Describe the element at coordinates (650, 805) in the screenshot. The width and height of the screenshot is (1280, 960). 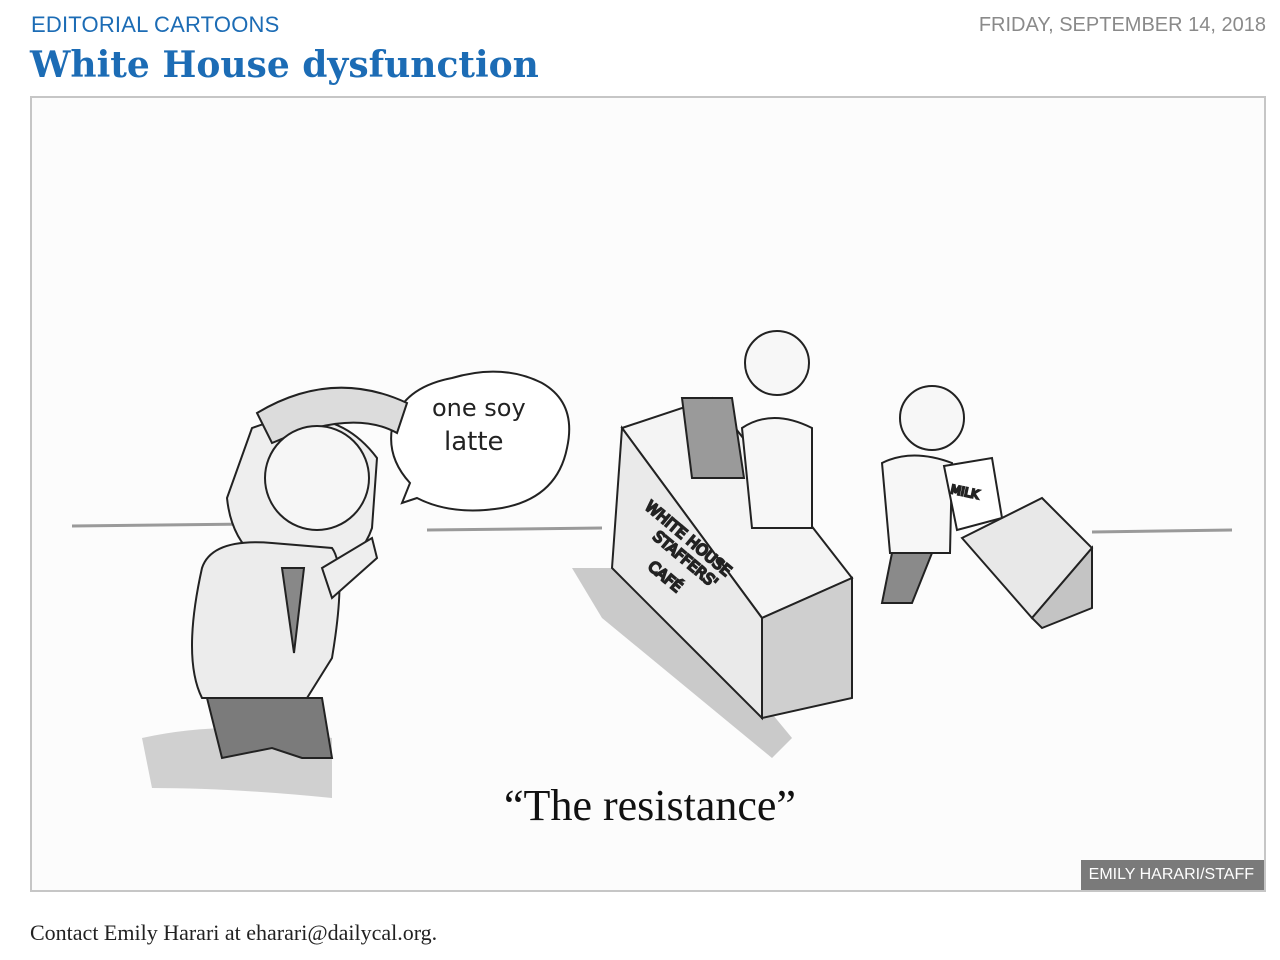
I see `cartoon-caption: “The resistance”` at that location.